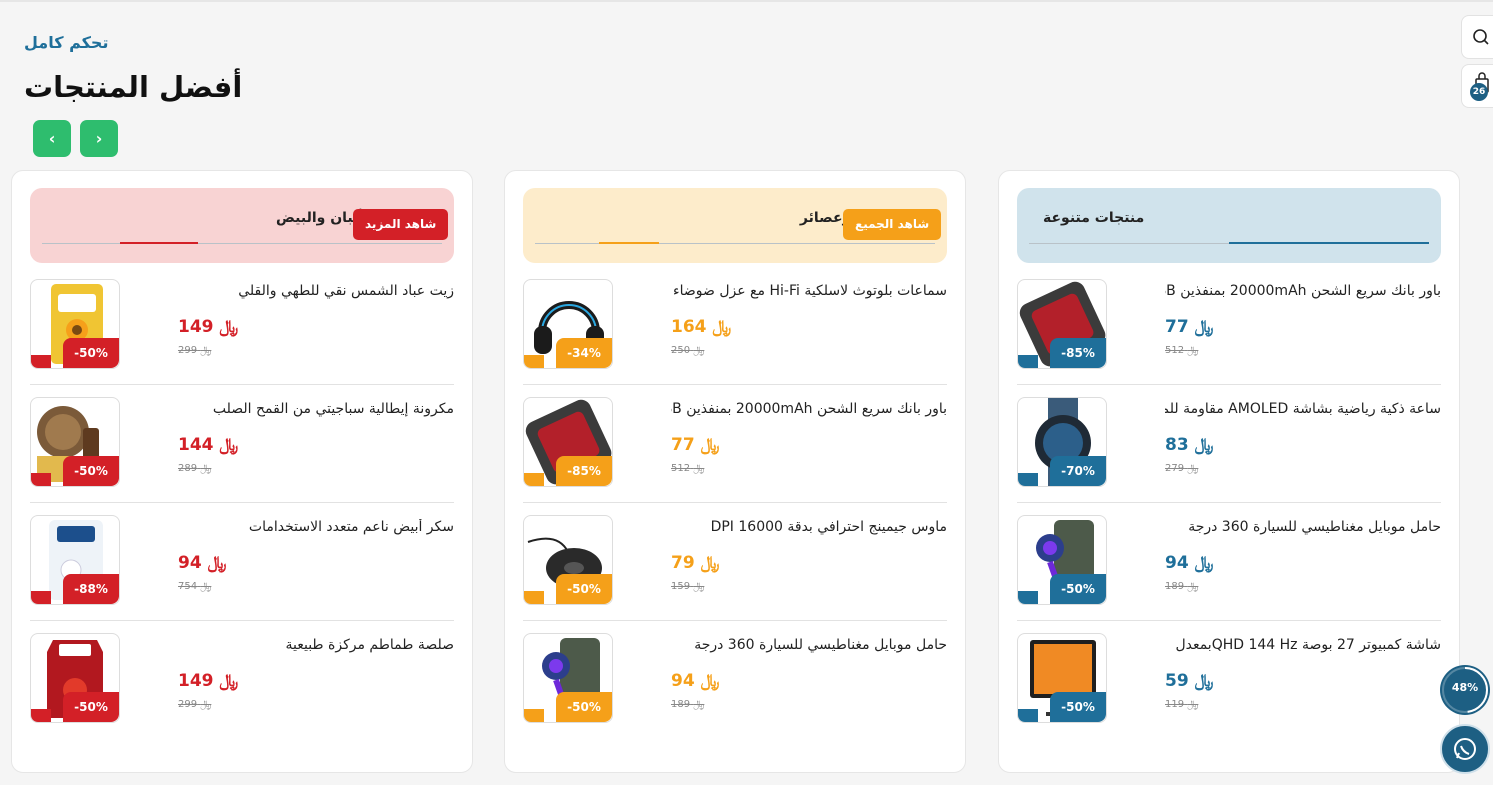 This screenshot has width=1493, height=785. I want to click on product-name: مكرونة إيطالية سباجيتي من القمح الصلب, so click(316, 412).